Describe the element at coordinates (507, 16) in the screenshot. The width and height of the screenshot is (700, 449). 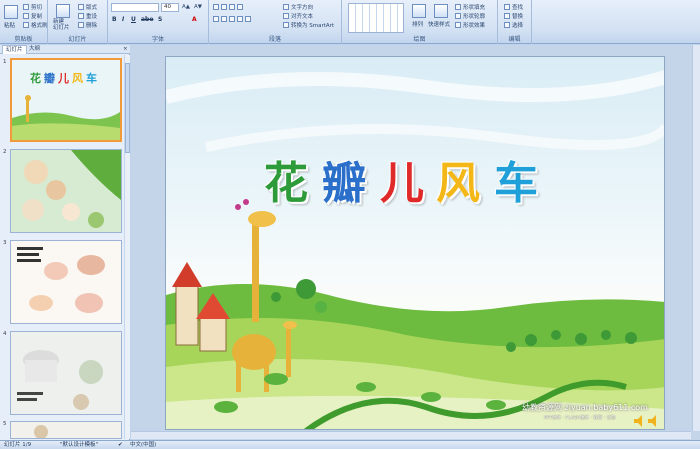
I see `replace-icon` at that location.